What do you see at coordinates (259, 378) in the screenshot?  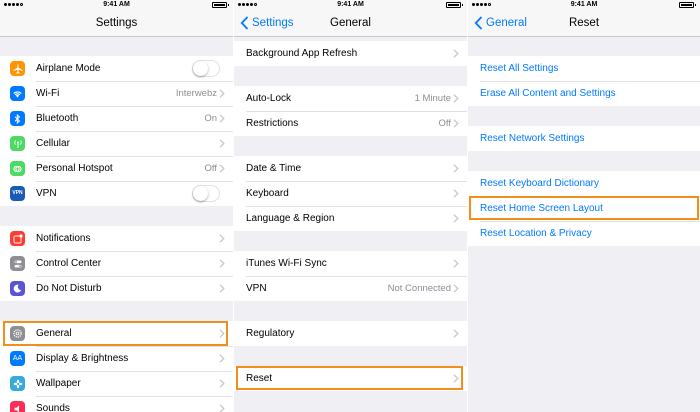 I see `row-label: Reset` at bounding box center [259, 378].